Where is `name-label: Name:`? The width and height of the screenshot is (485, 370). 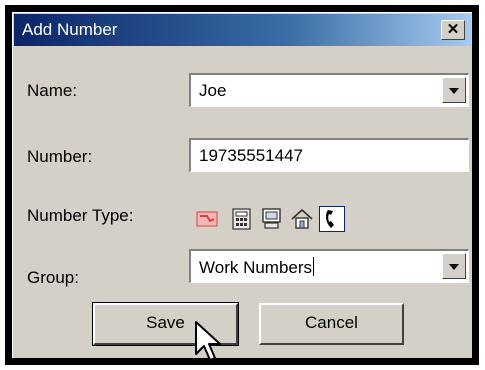
name-label: Name: is located at coordinates (52, 90).